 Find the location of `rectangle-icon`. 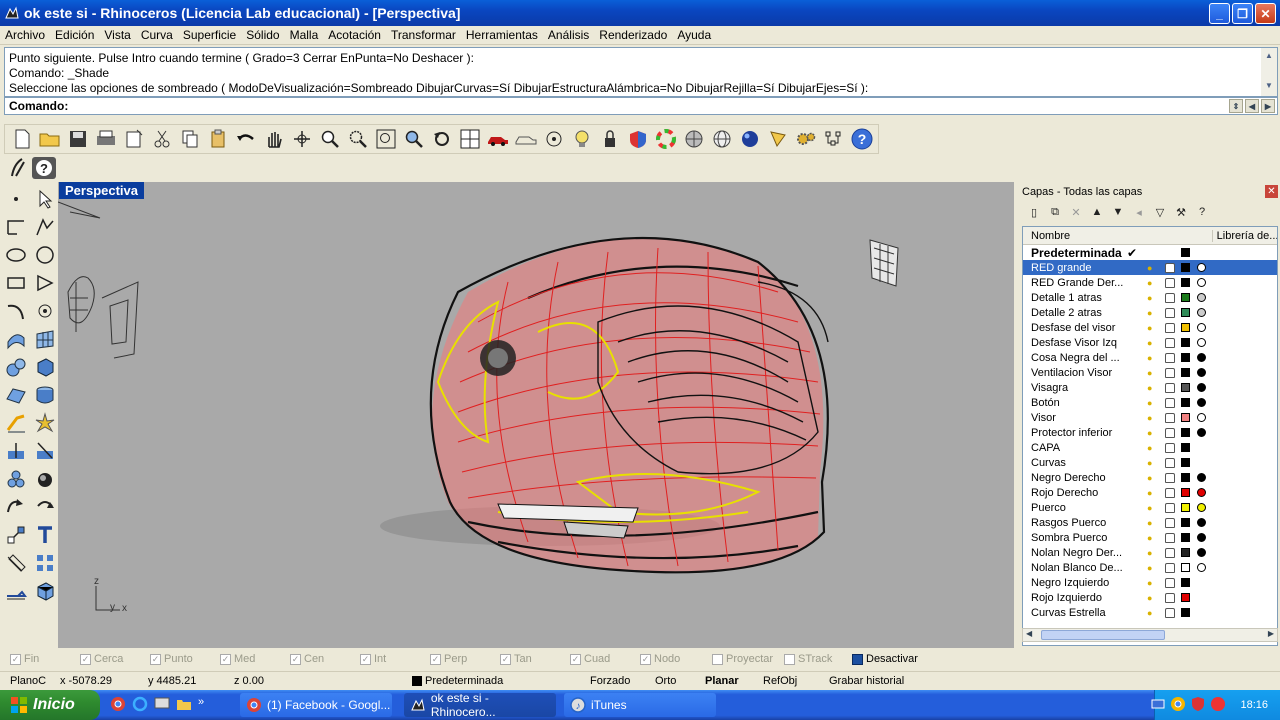

rectangle-icon is located at coordinates (15, 283).